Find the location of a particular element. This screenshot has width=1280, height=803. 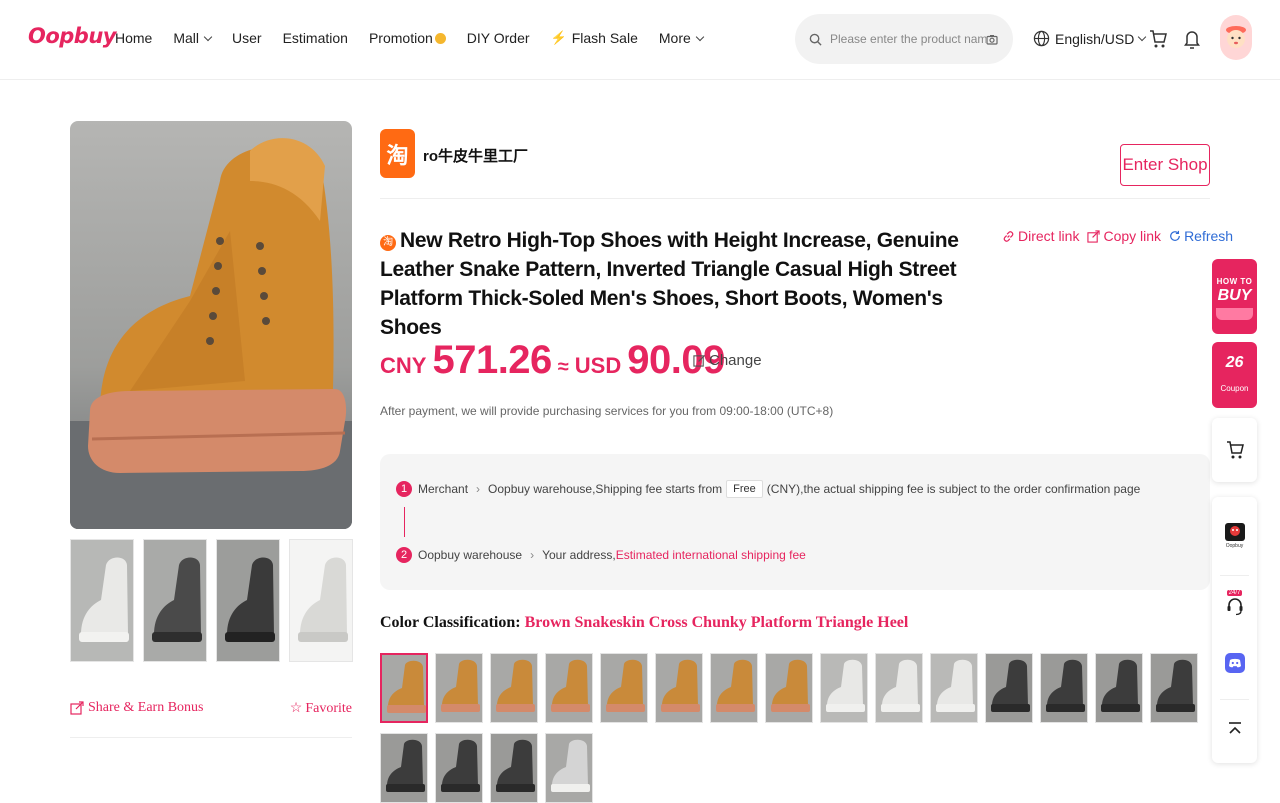

price-cny-value: 571.26 is located at coordinates (492, 360).